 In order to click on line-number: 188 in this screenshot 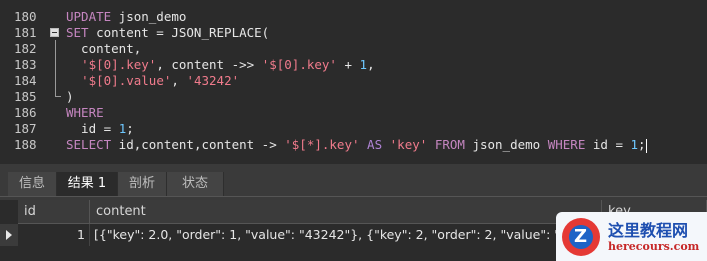, I will do `click(25, 144)`.